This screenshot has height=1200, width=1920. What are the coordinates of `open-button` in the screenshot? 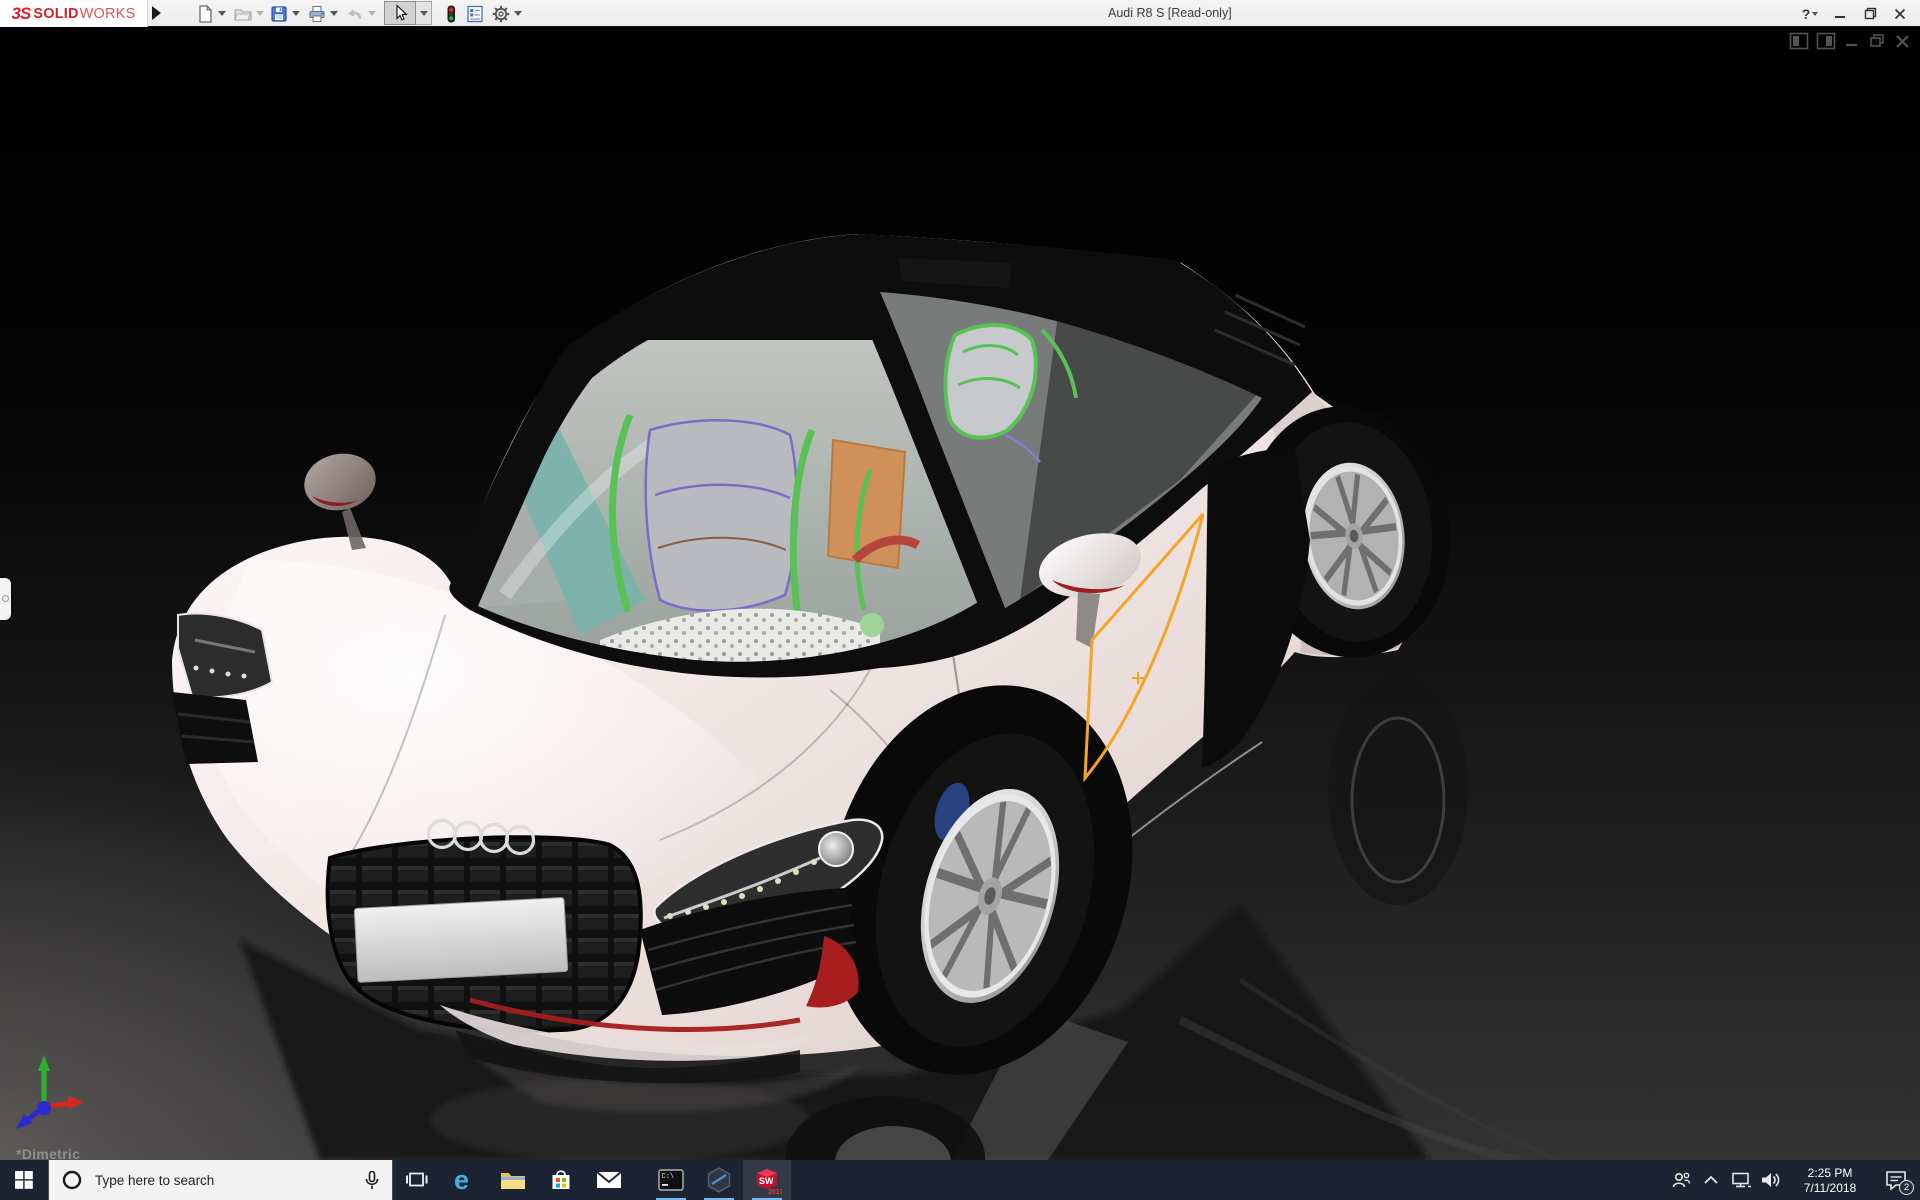 It's located at (243, 13).